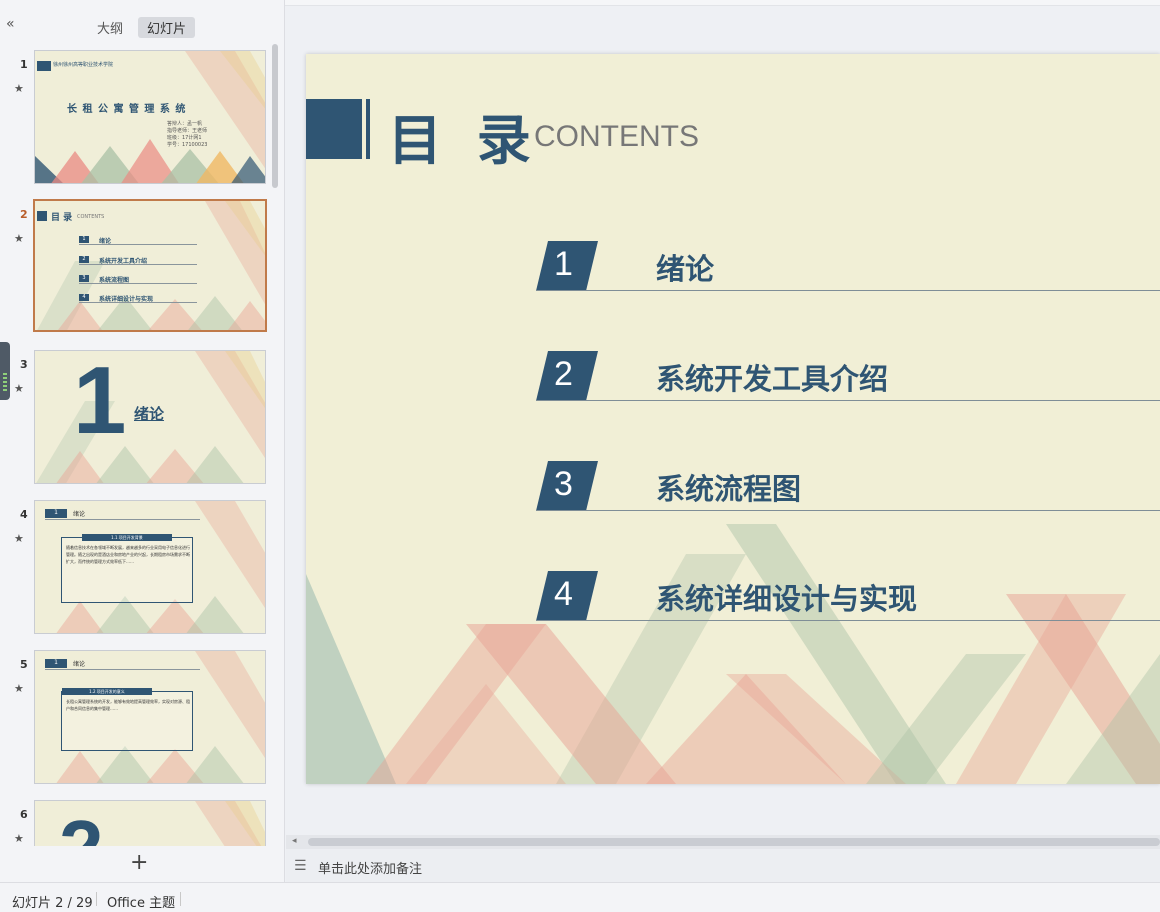 Image resolution: width=1160 pixels, height=912 pixels. I want to click on title-block, so click(42, 216).